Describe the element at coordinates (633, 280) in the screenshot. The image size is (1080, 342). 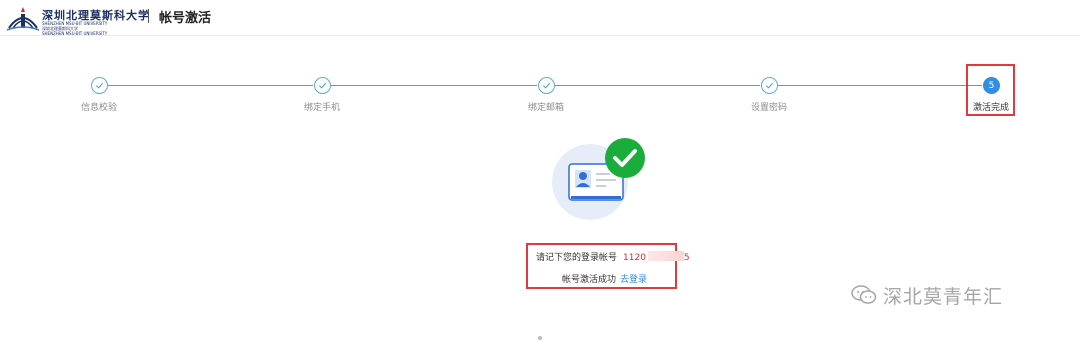
I see `go-login-link: 去登录` at that location.